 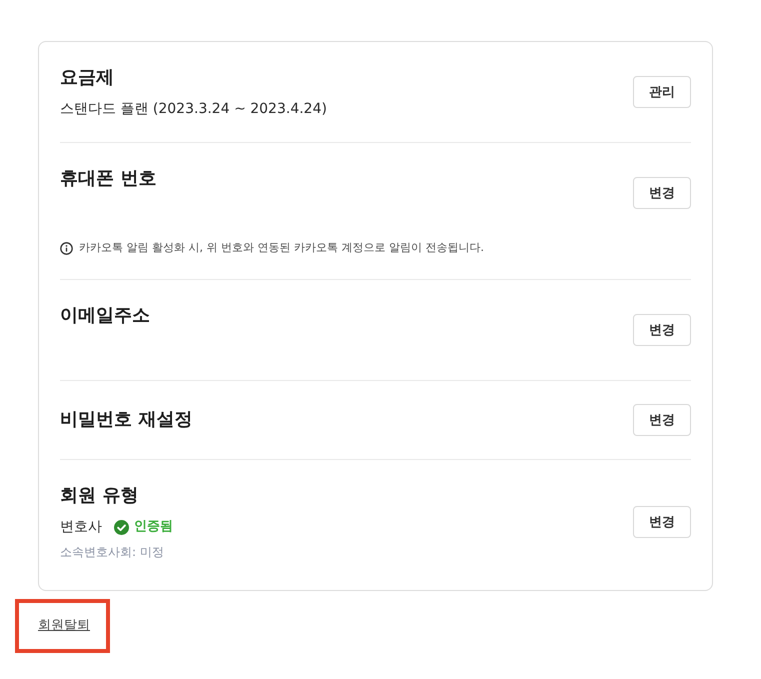 What do you see at coordinates (281, 248) in the screenshot?
I see `info-text: 카카오톡 알림 활성화 시, 위 번호와 연동된 카카오톡 계정으로 알림이 전송됩니다.` at bounding box center [281, 248].